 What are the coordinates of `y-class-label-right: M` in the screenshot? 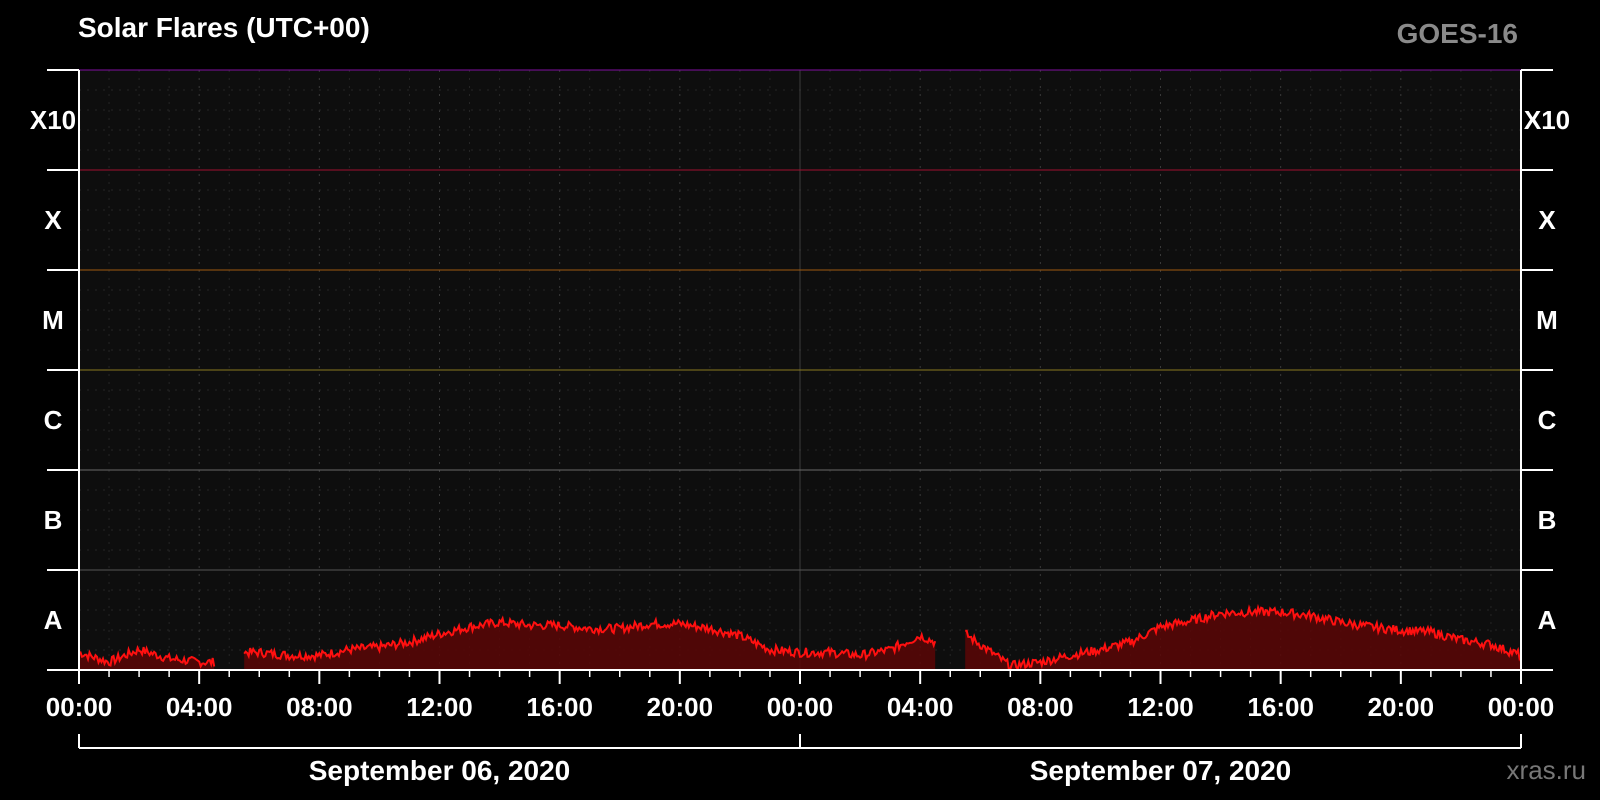 It's located at (1547, 320).